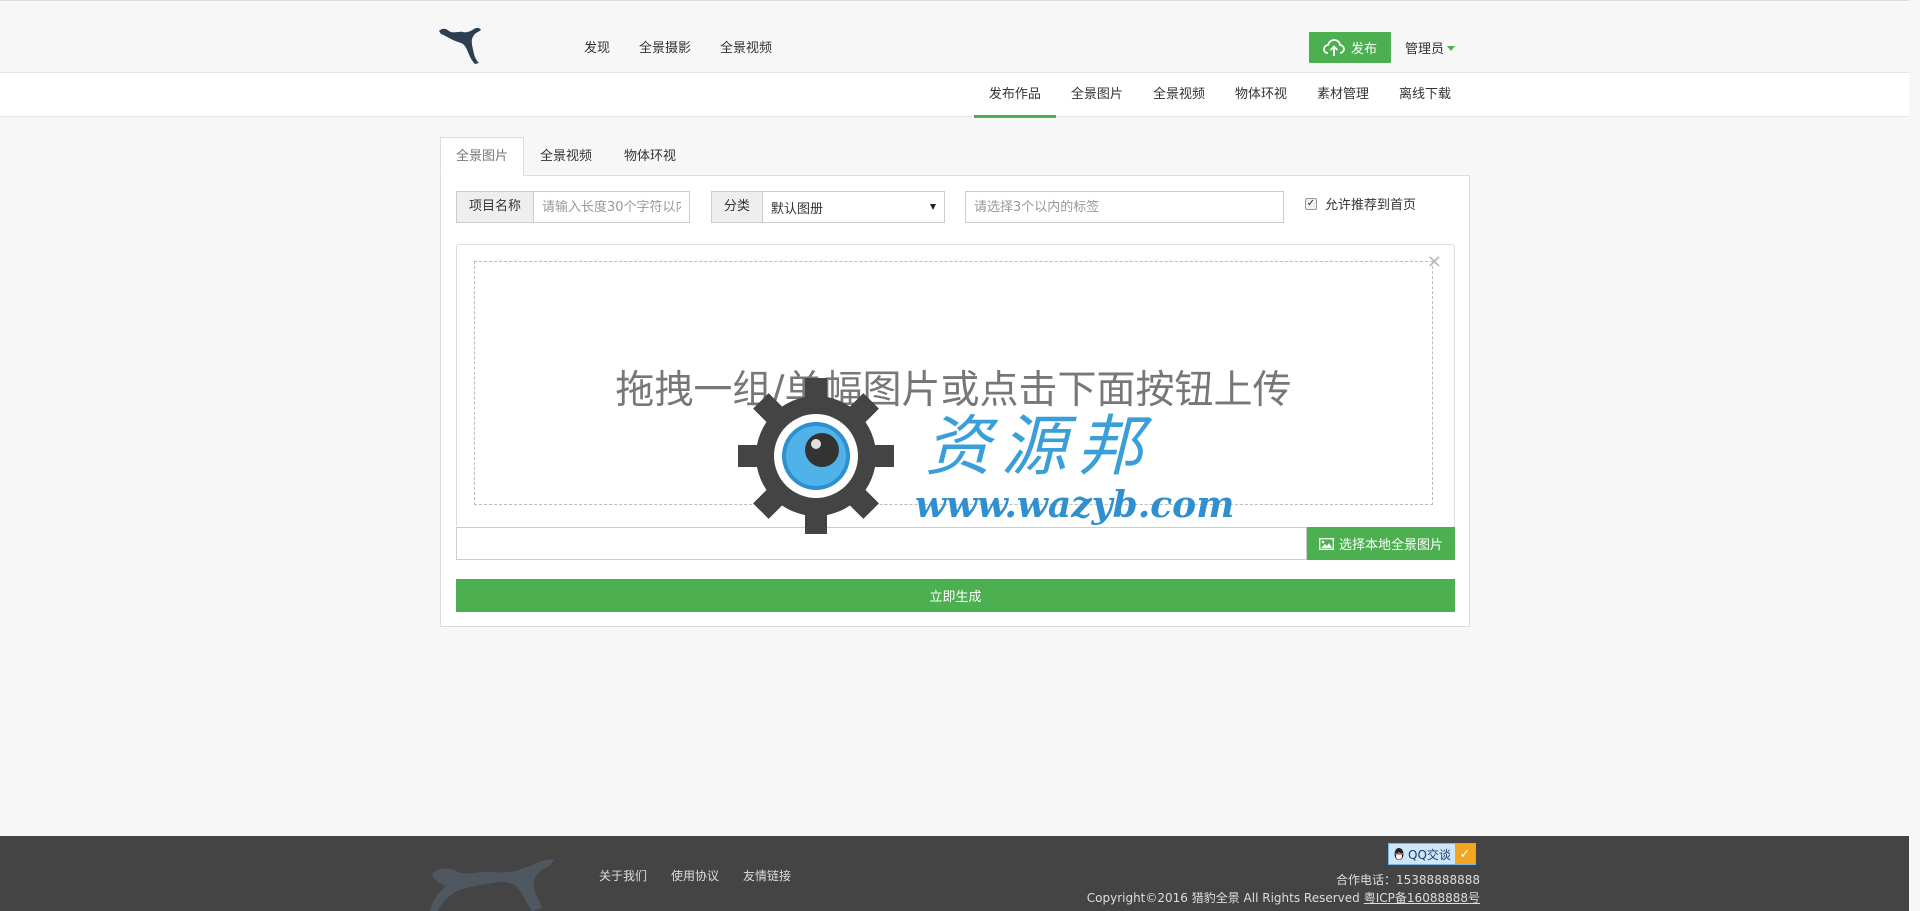 The image size is (1920, 911). I want to click on drop-zone: 拖拽一组/单幅图片或点击下面按钮上传, so click(953, 383).